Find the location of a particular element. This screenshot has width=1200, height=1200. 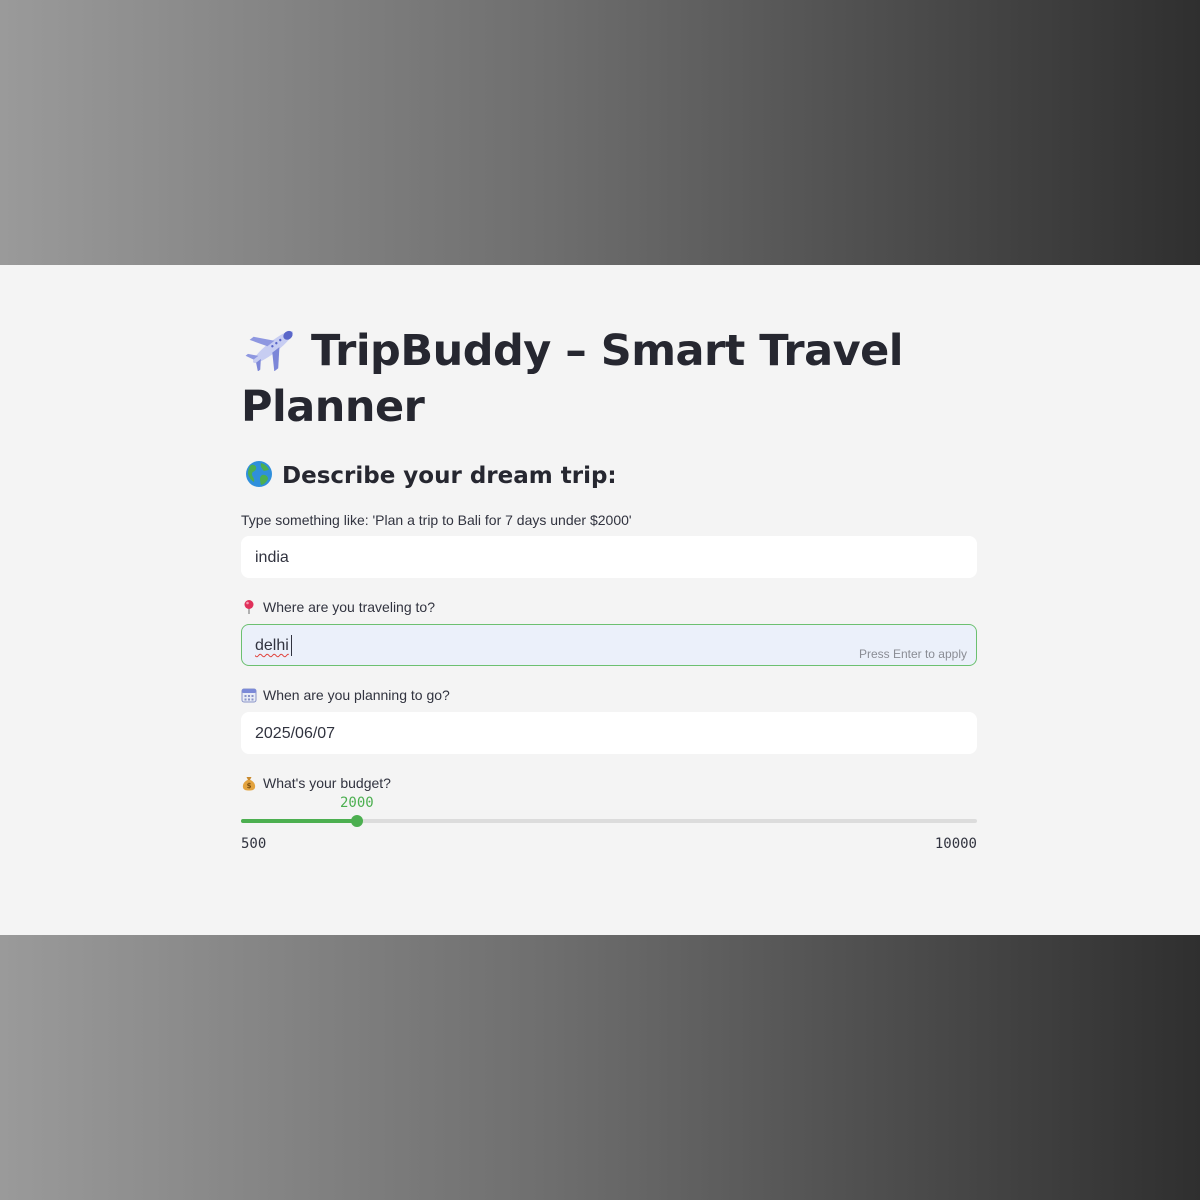

globe-icon is located at coordinates (259, 474).